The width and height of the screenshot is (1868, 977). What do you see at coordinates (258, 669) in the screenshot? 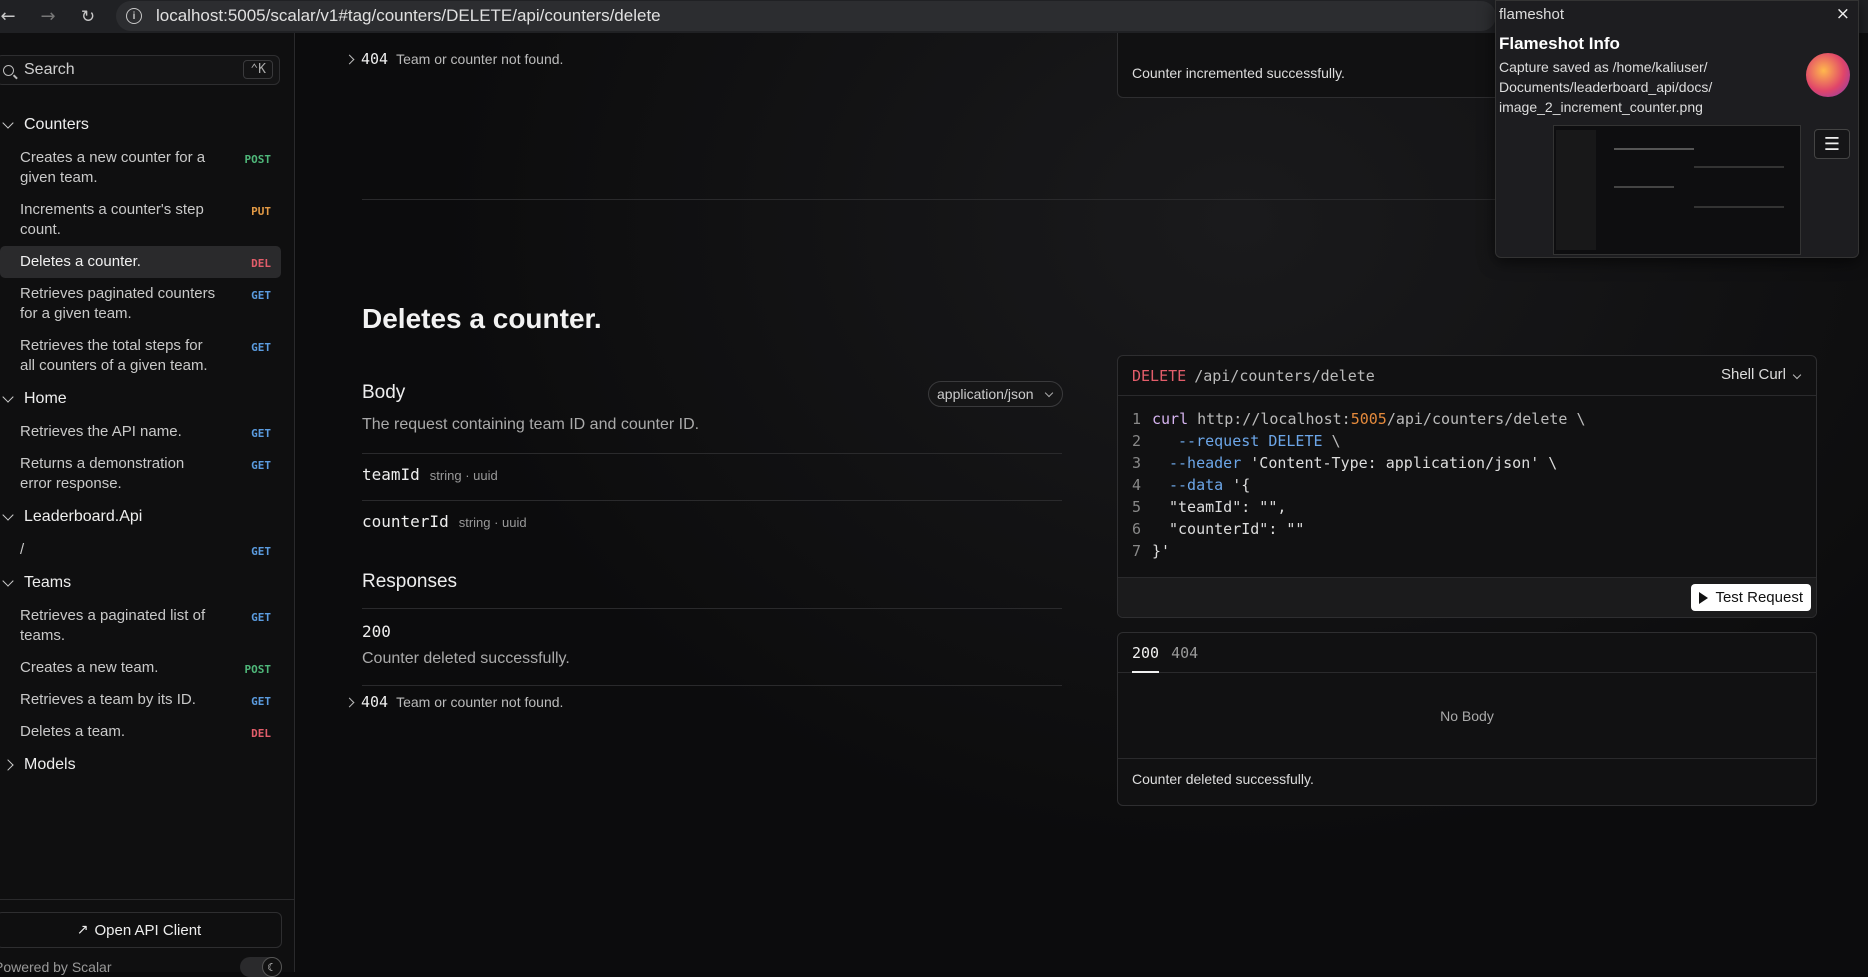
I see `method-badge: POST` at bounding box center [258, 669].